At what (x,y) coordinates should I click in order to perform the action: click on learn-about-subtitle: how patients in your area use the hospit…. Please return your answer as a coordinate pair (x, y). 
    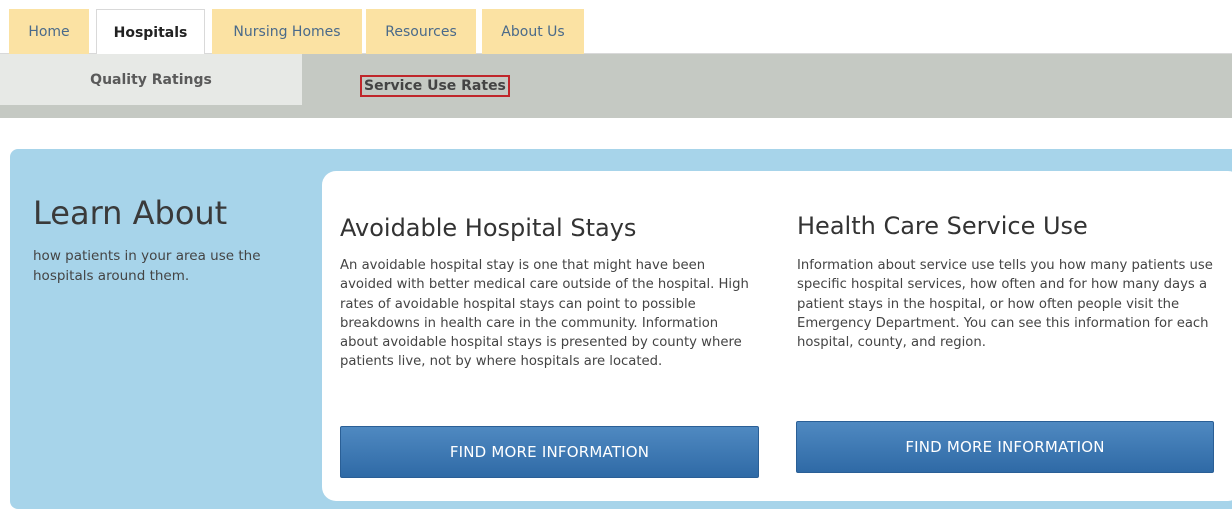
    Looking at the image, I should click on (147, 266).